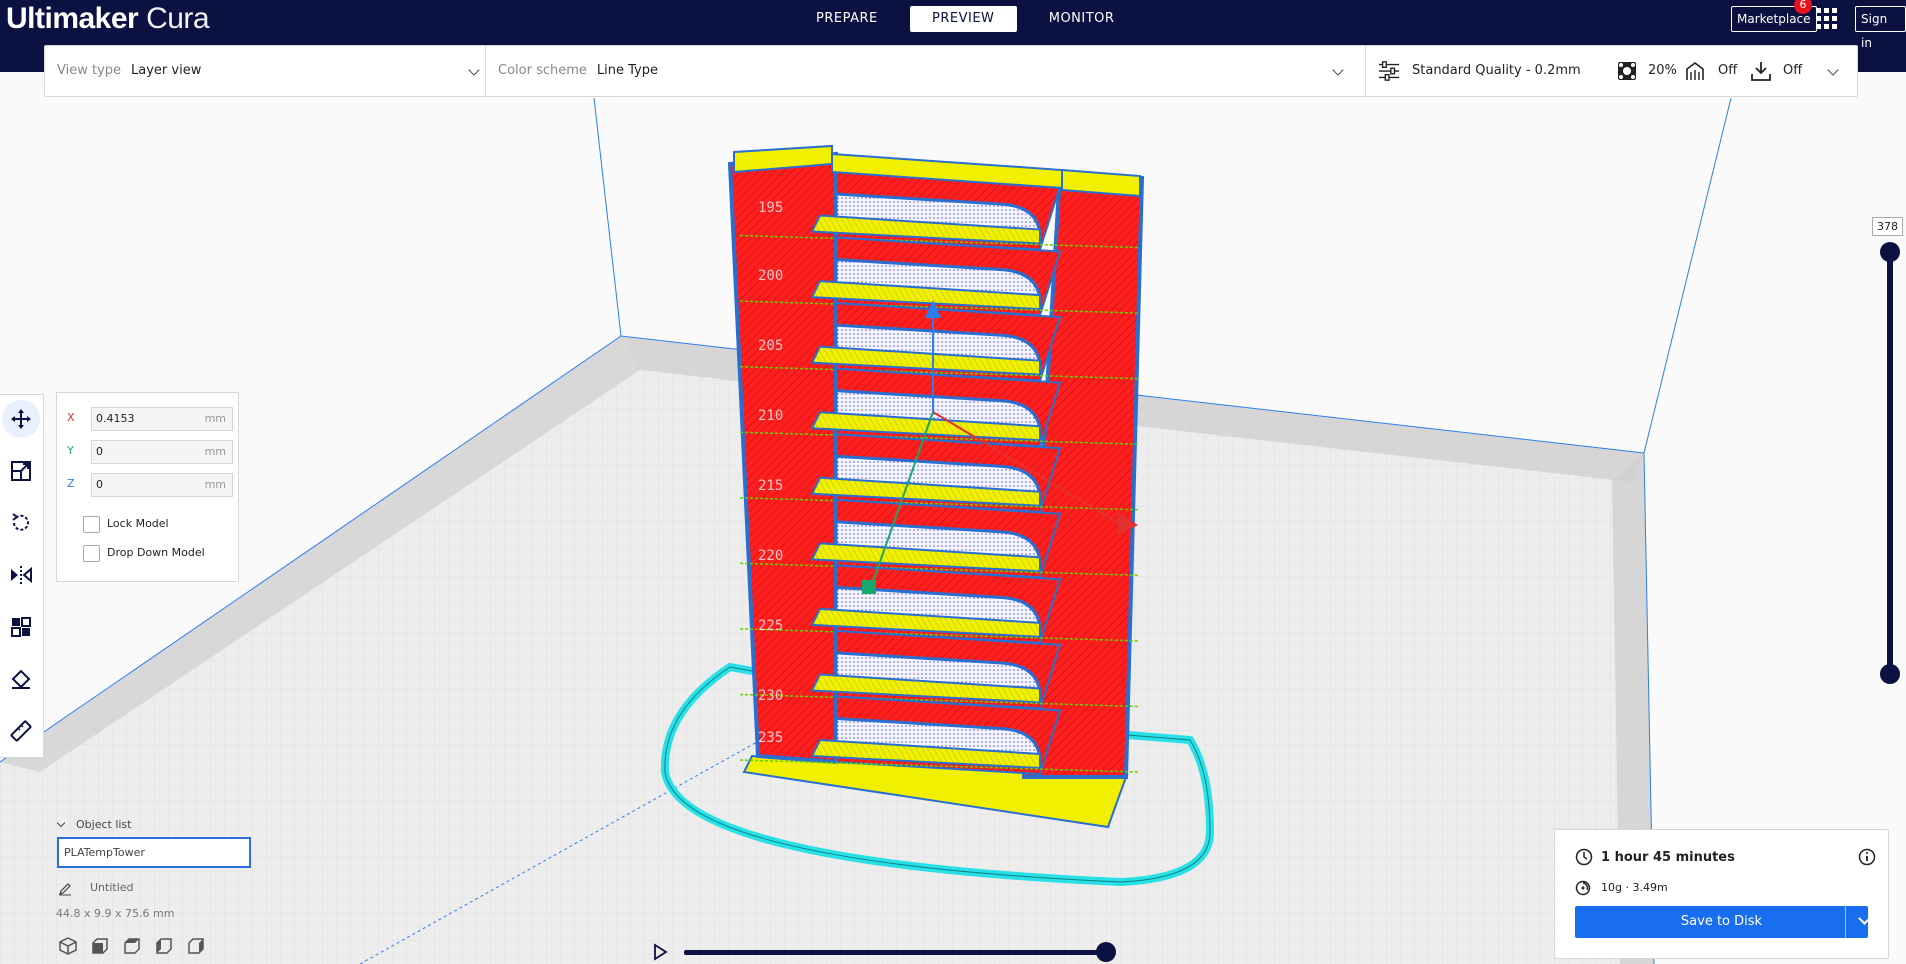  I want to click on settings-sliders-icon, so click(1389, 71).